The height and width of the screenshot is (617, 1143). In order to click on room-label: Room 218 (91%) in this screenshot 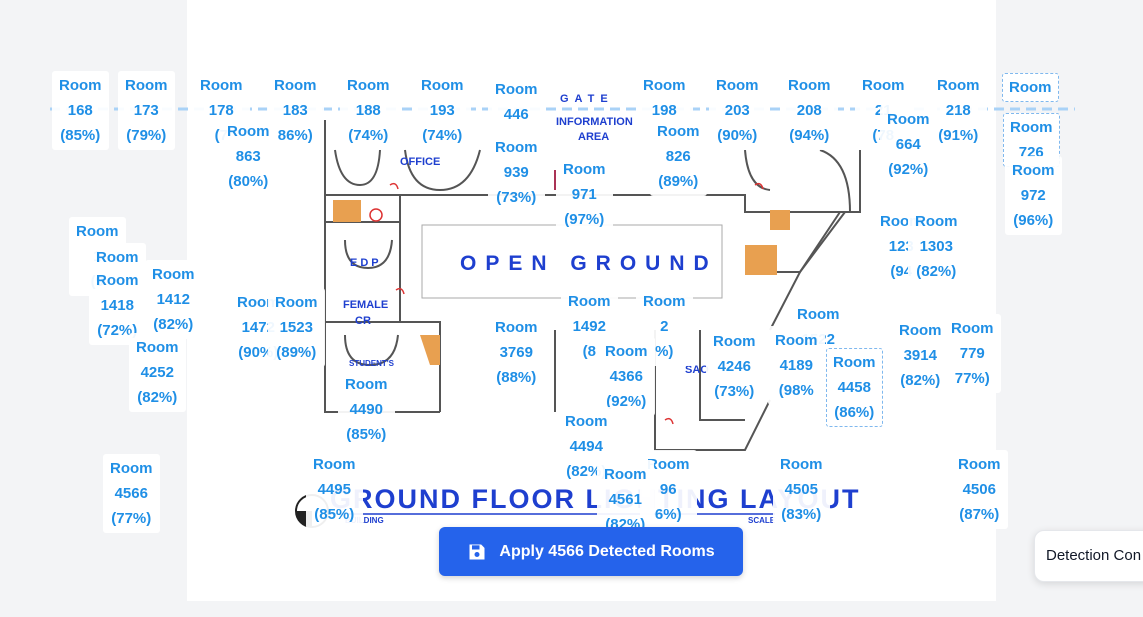, I will do `click(958, 110)`.